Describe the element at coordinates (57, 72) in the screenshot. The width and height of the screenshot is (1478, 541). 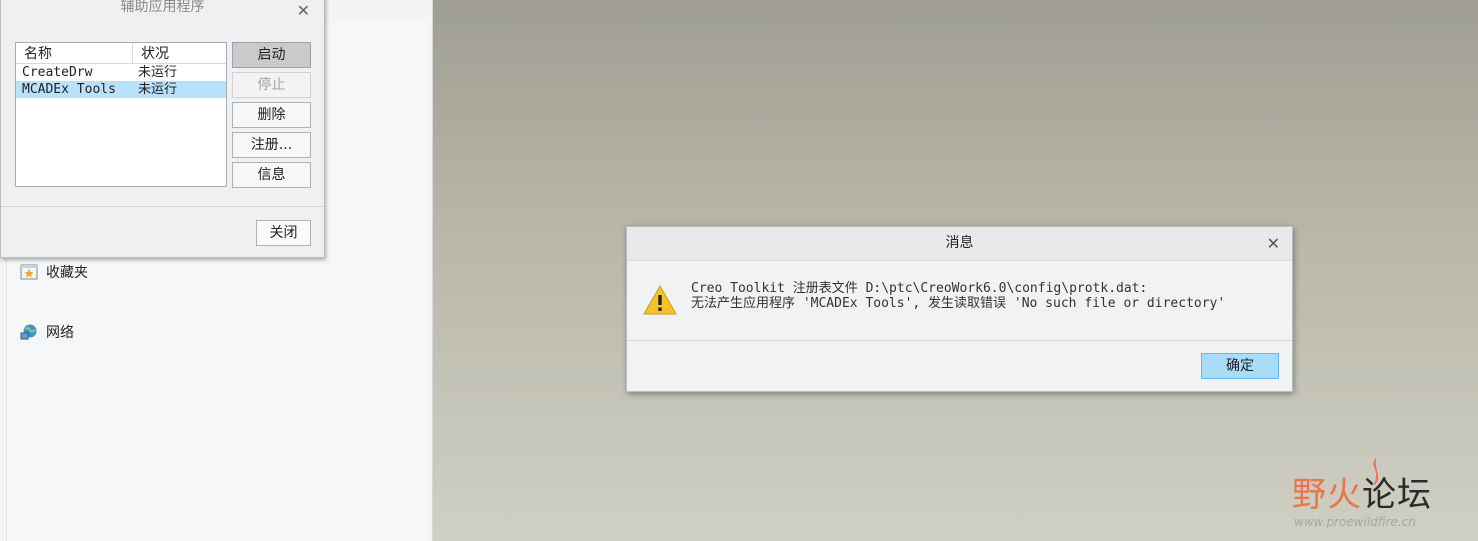
I see `app-name: CreateDrw` at that location.